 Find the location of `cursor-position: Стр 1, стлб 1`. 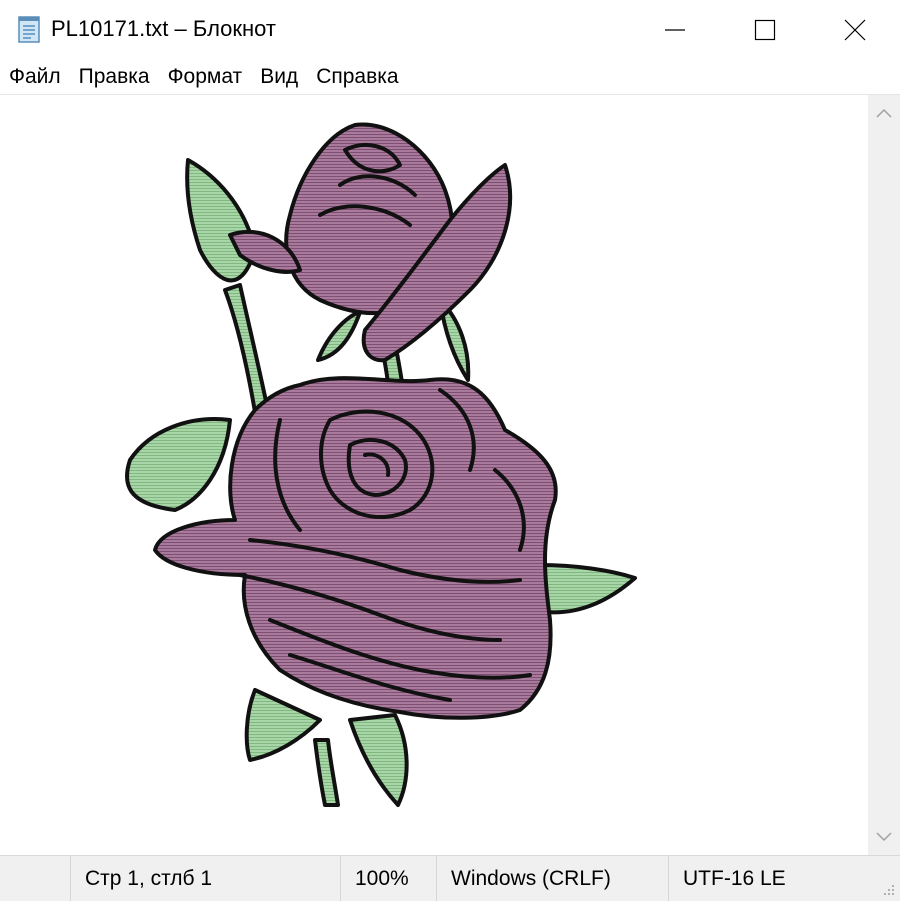

cursor-position: Стр 1, стлб 1 is located at coordinates (205, 878).